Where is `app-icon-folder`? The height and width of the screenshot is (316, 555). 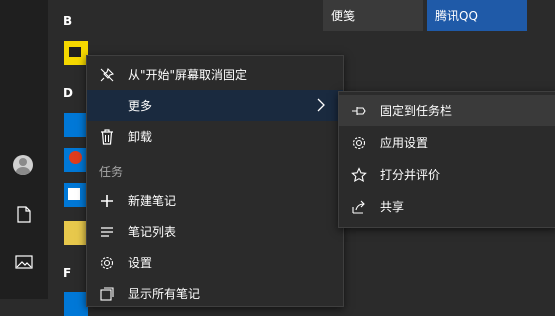 app-icon-folder is located at coordinates (76, 233).